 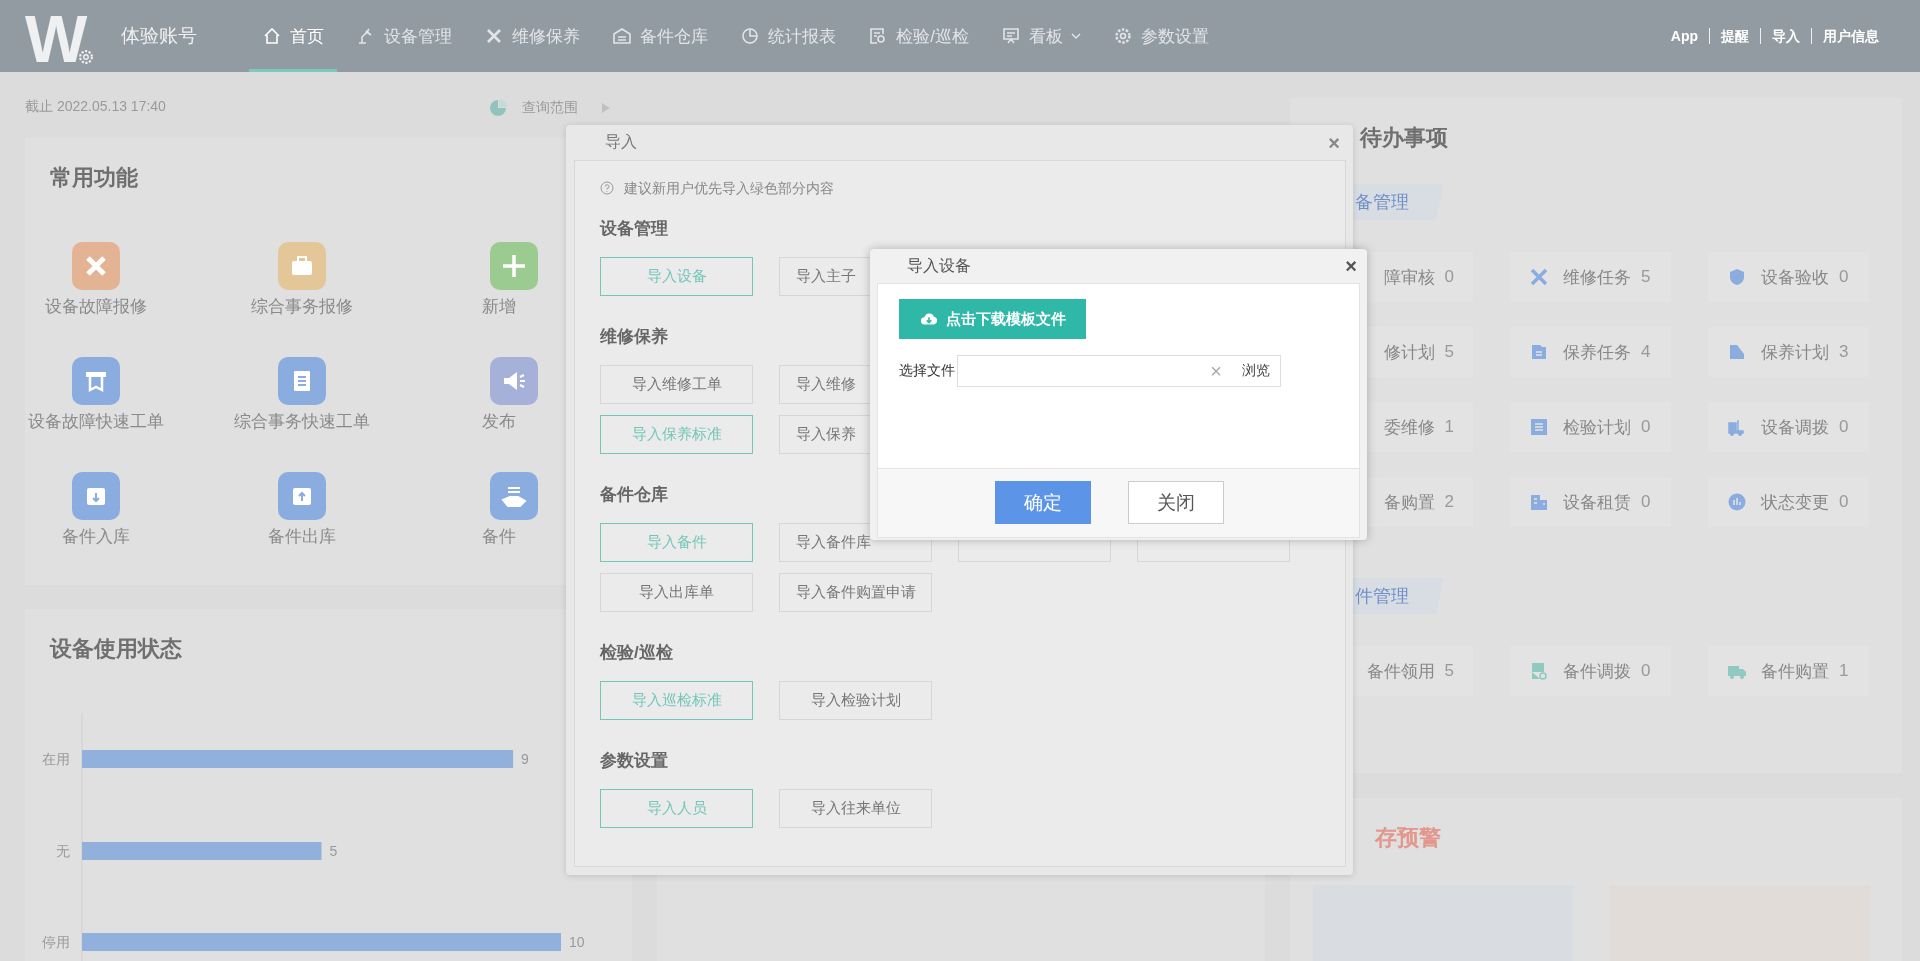 I want to click on card-title: 常用功能, so click(x=94, y=178).